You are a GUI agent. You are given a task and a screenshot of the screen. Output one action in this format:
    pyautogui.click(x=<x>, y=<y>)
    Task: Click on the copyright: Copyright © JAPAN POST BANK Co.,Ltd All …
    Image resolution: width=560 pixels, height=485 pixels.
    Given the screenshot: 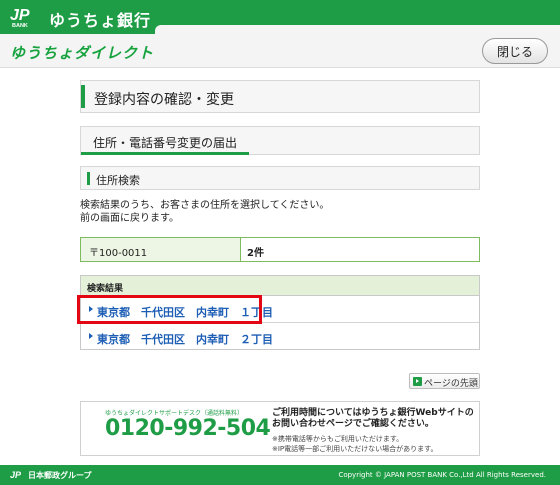 What is the action you would take?
    pyautogui.click(x=442, y=475)
    